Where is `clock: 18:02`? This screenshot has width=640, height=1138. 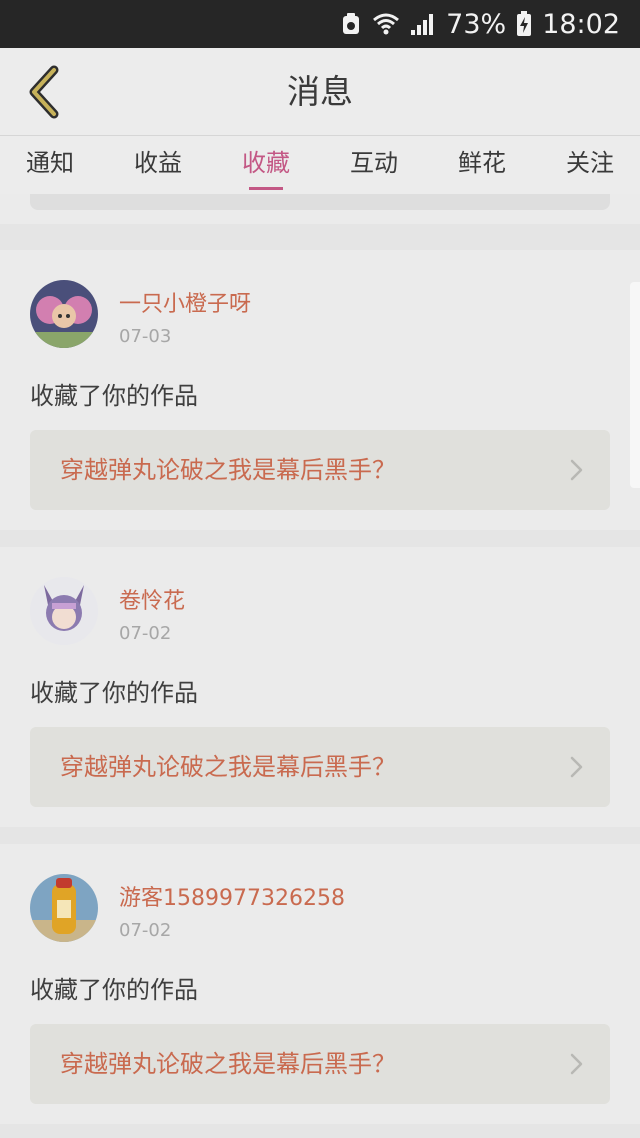 clock: 18:02 is located at coordinates (581, 24).